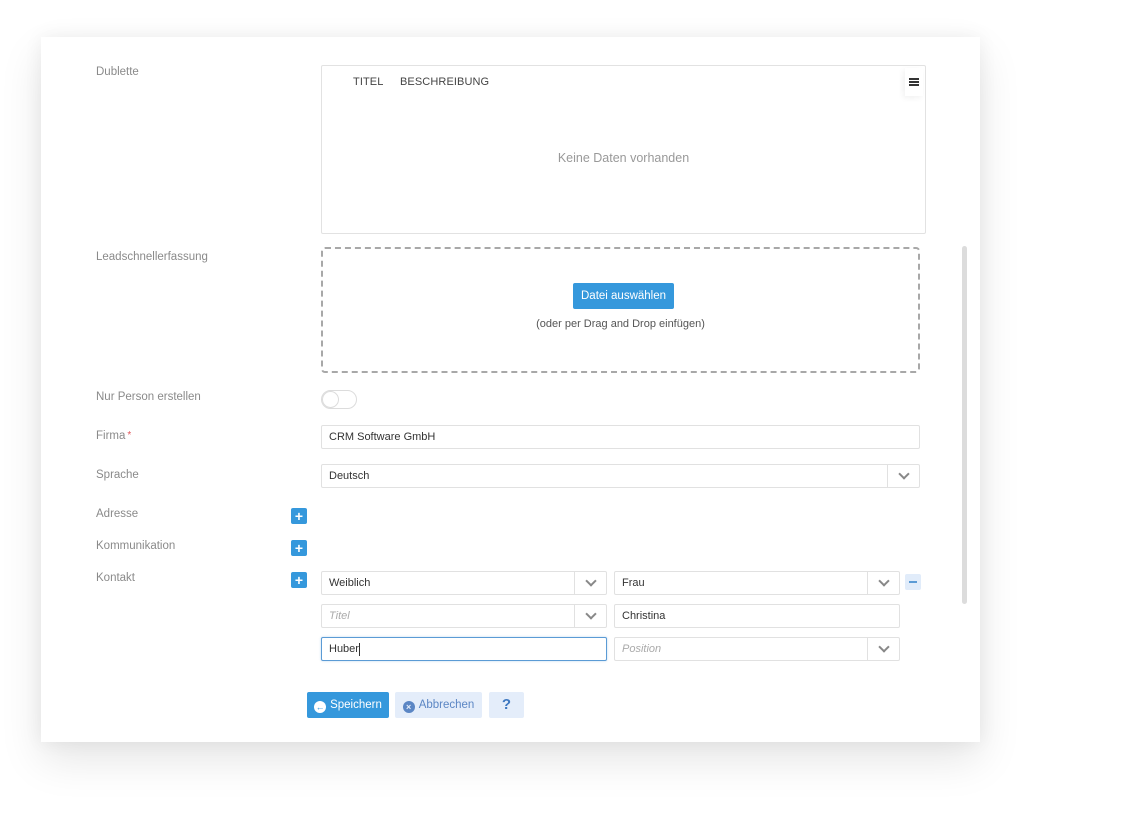  Describe the element at coordinates (964, 425) in the screenshot. I see `vertical-scrollbar` at that location.